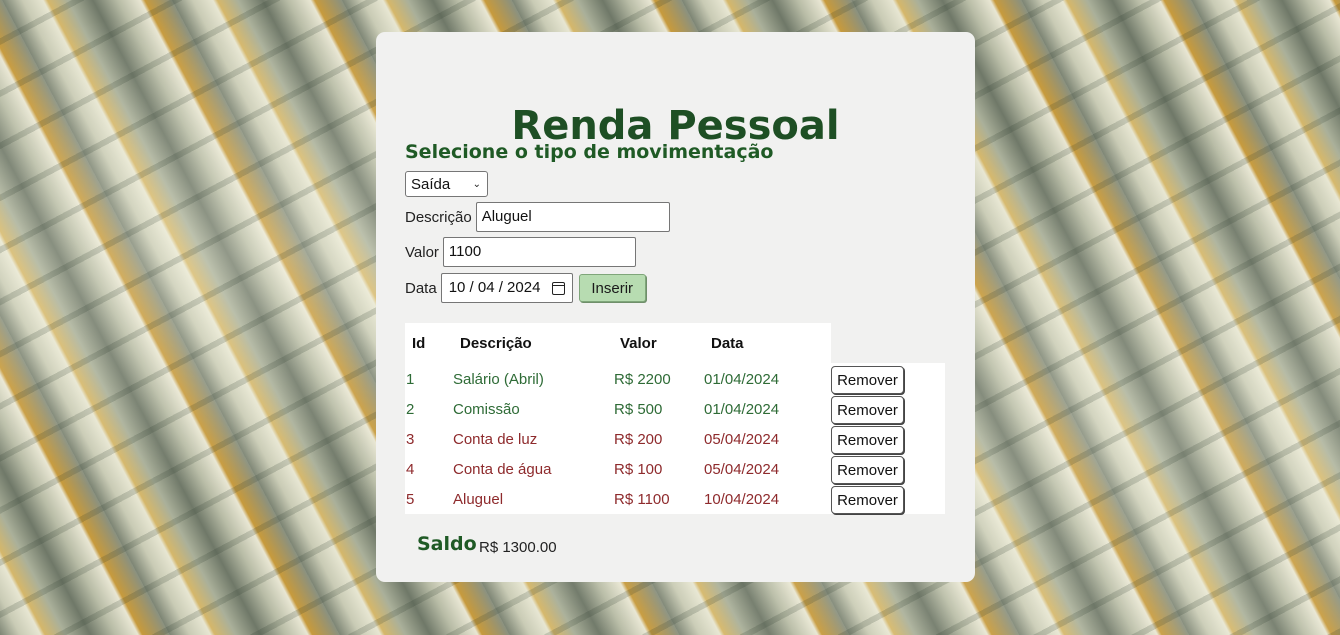 This screenshot has height=635, width=1340. What do you see at coordinates (502, 469) in the screenshot?
I see `row-description: Conta de água` at bounding box center [502, 469].